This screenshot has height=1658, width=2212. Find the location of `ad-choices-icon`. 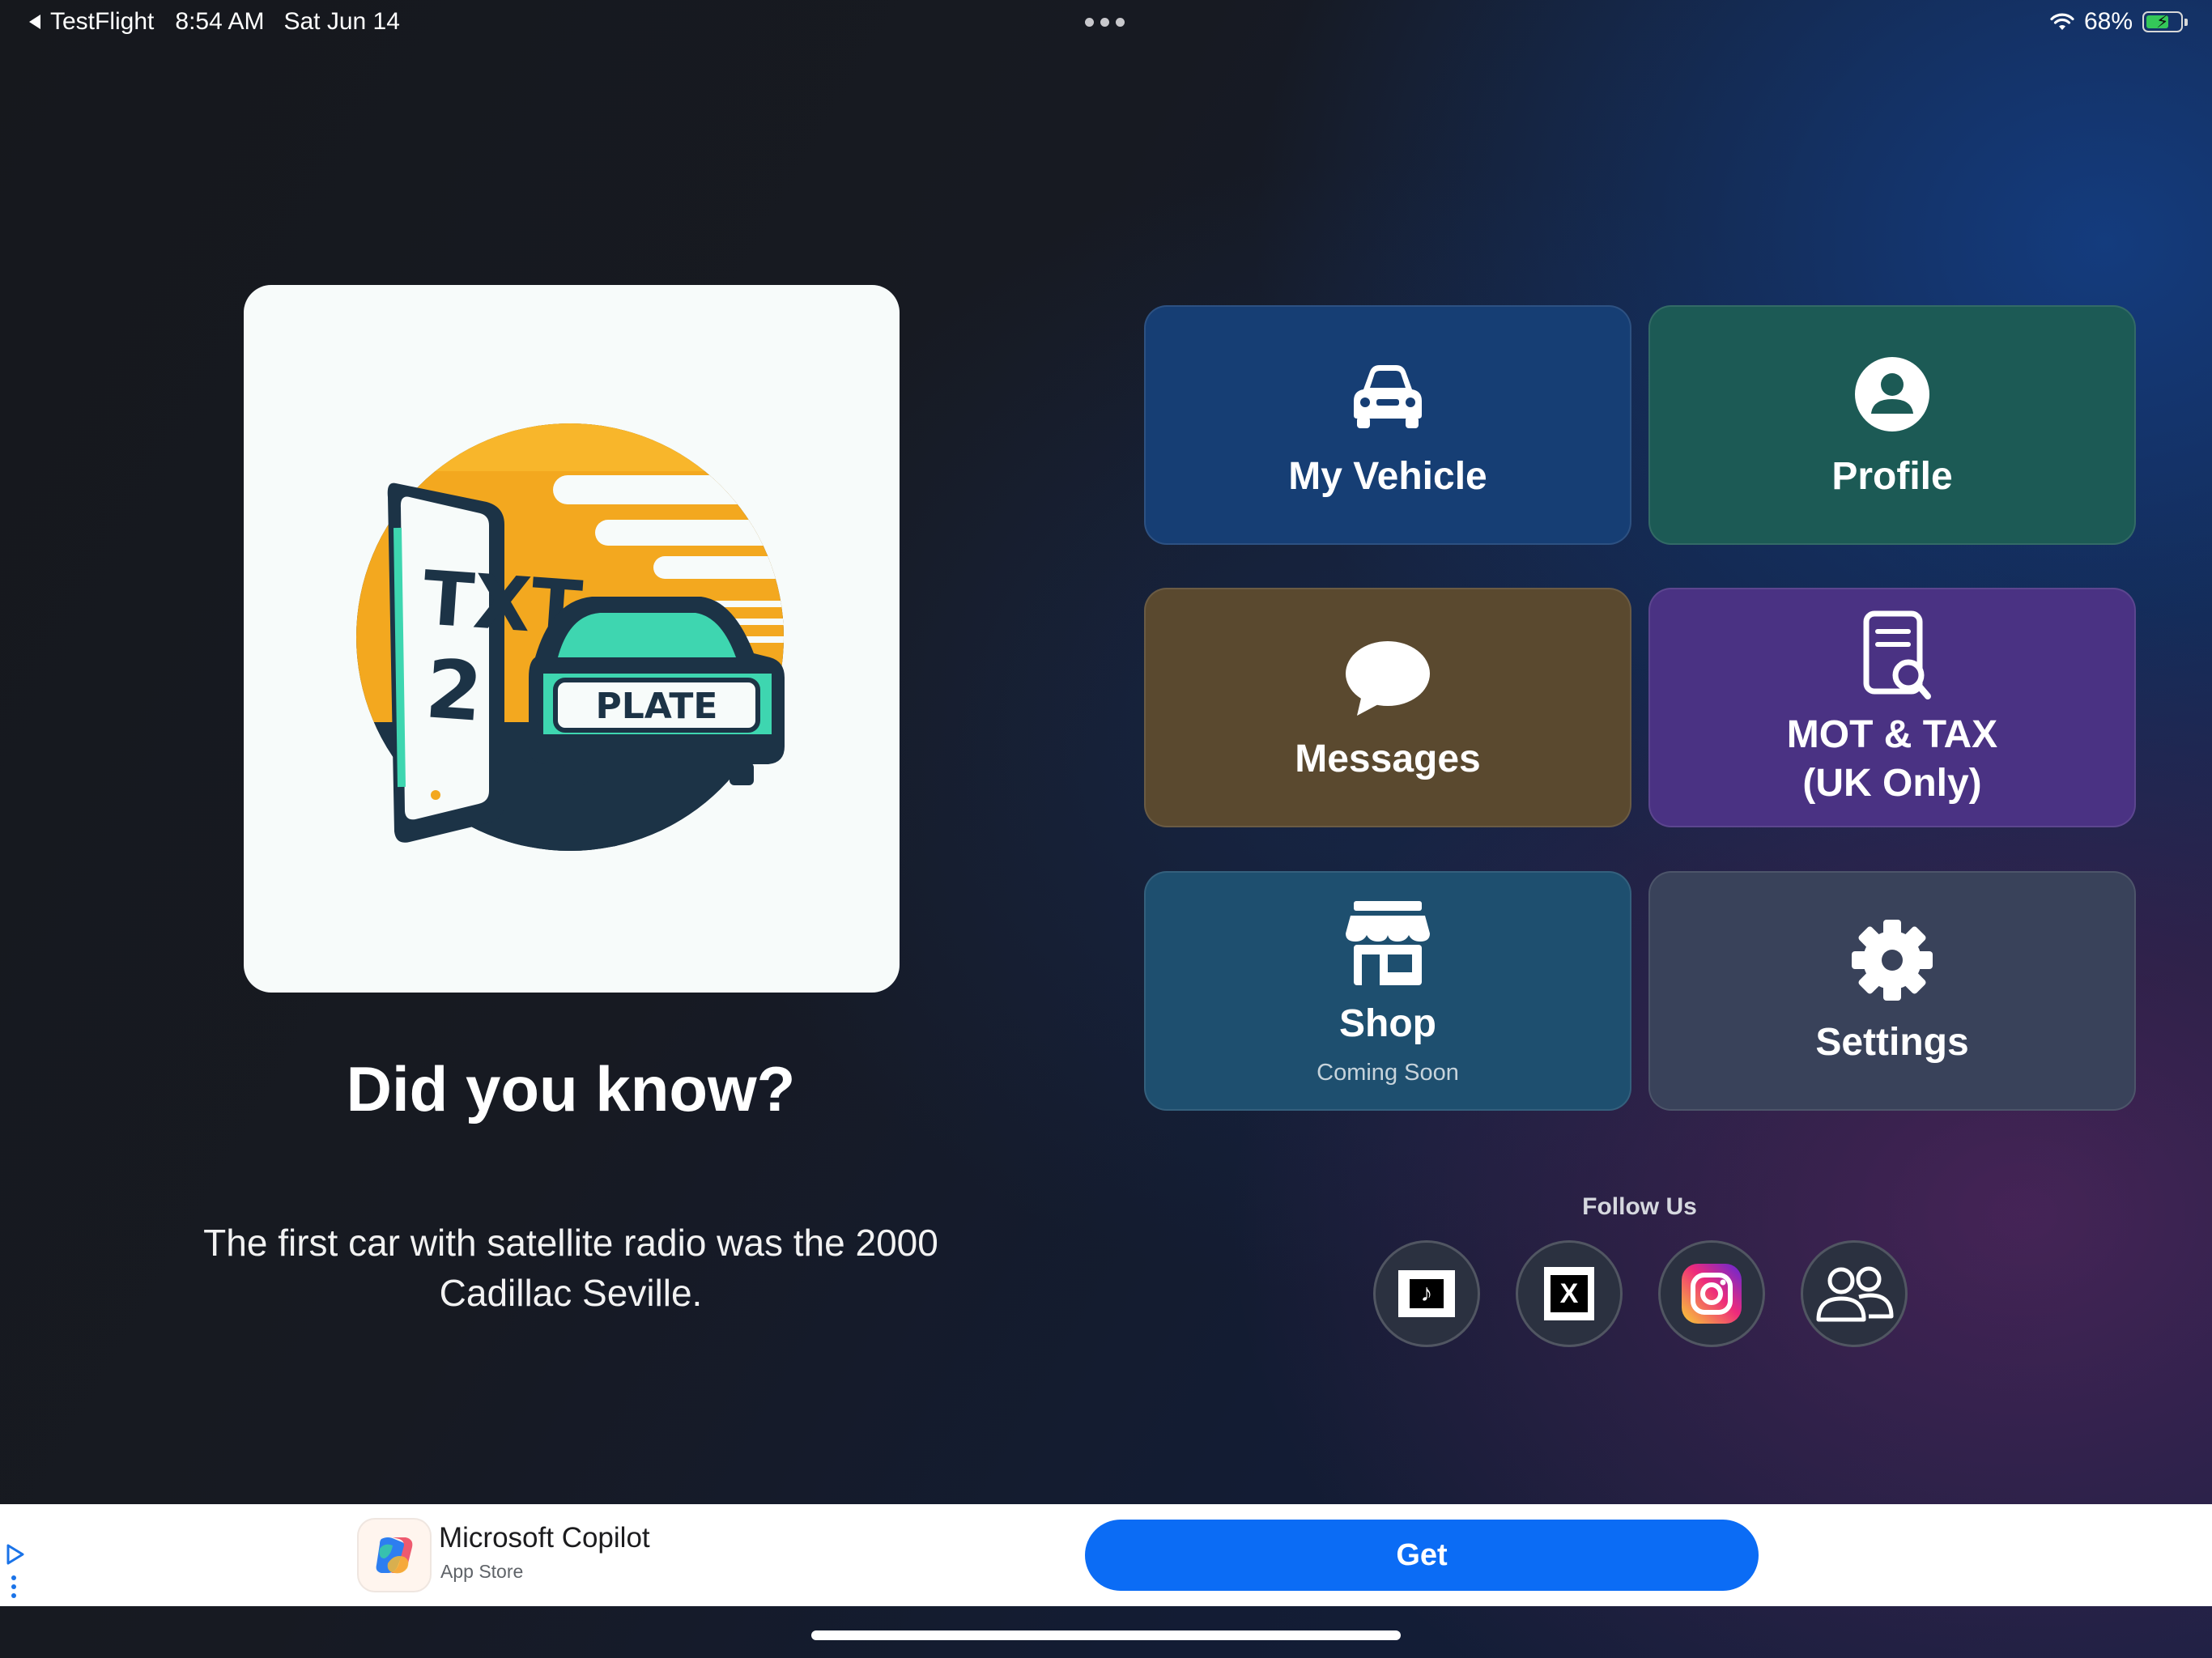

ad-choices-icon is located at coordinates (16, 1554).